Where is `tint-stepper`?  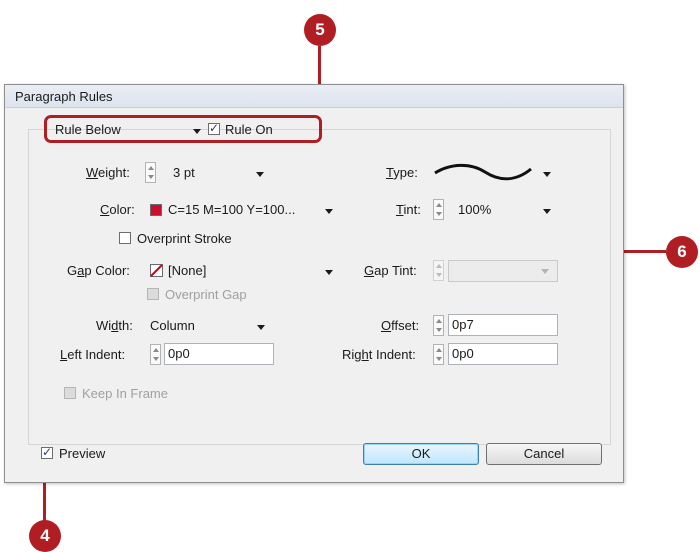
tint-stepper is located at coordinates (438, 209).